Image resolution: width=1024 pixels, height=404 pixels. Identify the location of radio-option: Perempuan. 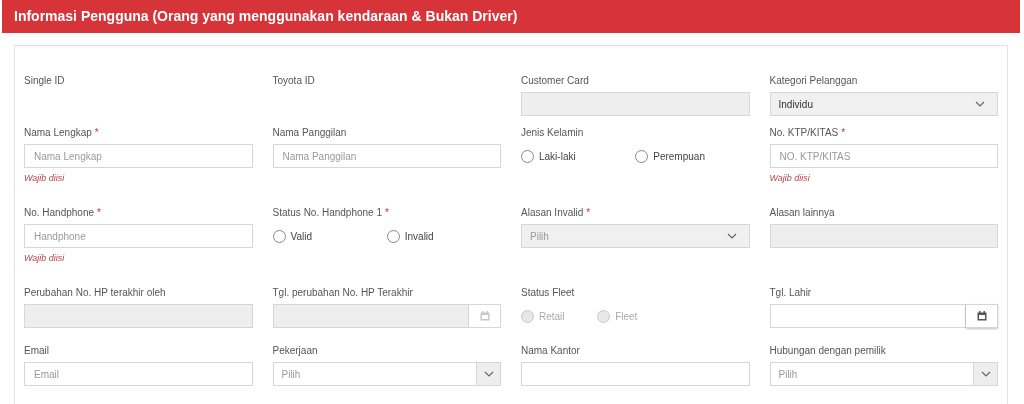
(692, 156).